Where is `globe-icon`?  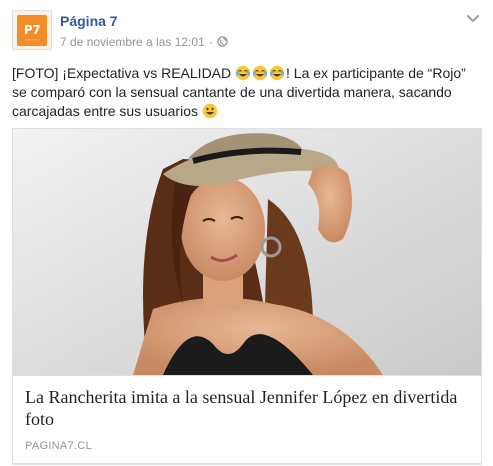
globe-icon is located at coordinates (222, 41).